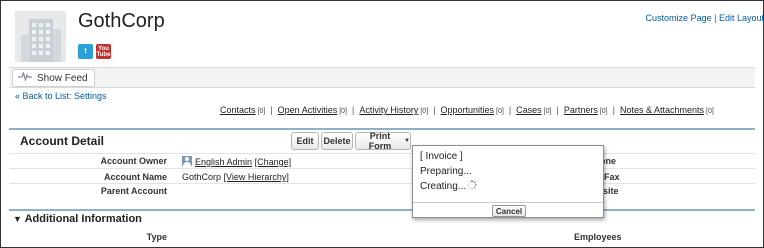 The image size is (764, 248). What do you see at coordinates (509, 211) in the screenshot?
I see `cancel-button: Cancel` at bounding box center [509, 211].